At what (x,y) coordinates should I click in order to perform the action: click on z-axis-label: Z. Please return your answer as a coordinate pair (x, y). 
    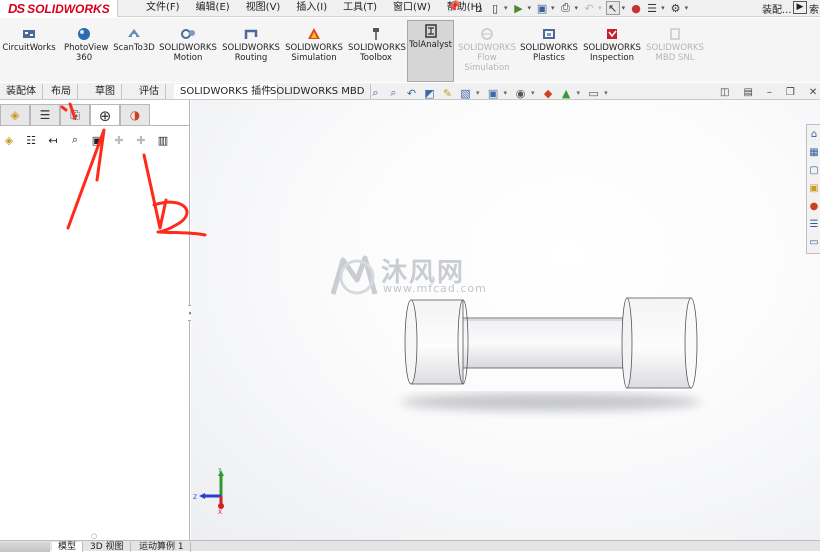
    Looking at the image, I should click on (195, 497).